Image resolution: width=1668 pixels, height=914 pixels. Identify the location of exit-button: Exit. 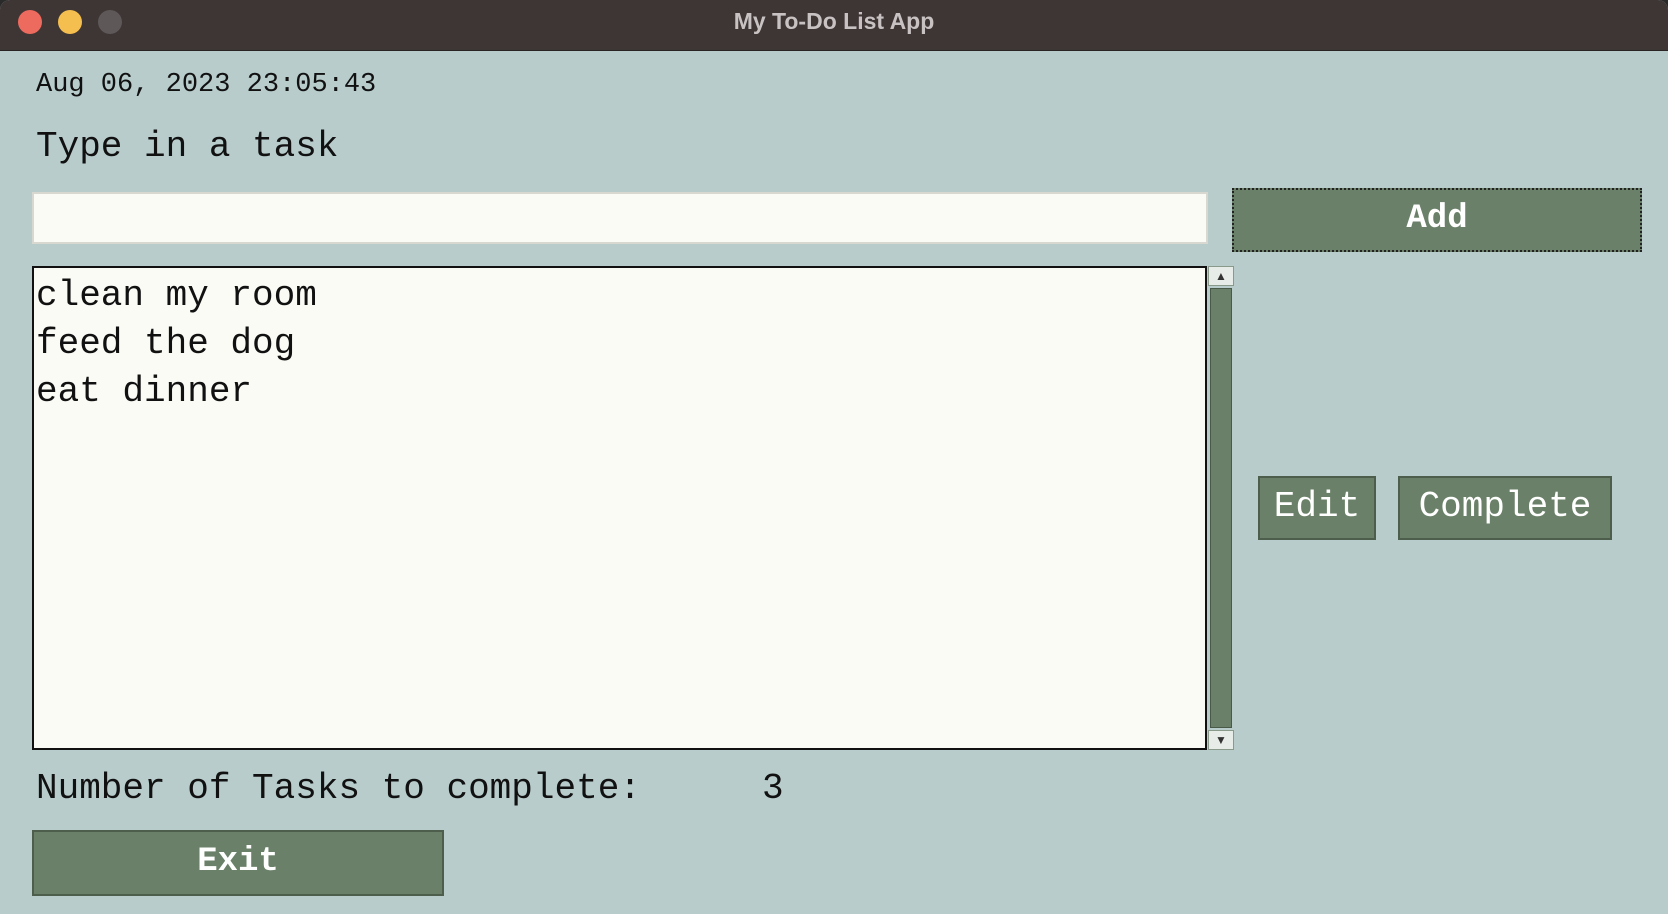
(238, 863).